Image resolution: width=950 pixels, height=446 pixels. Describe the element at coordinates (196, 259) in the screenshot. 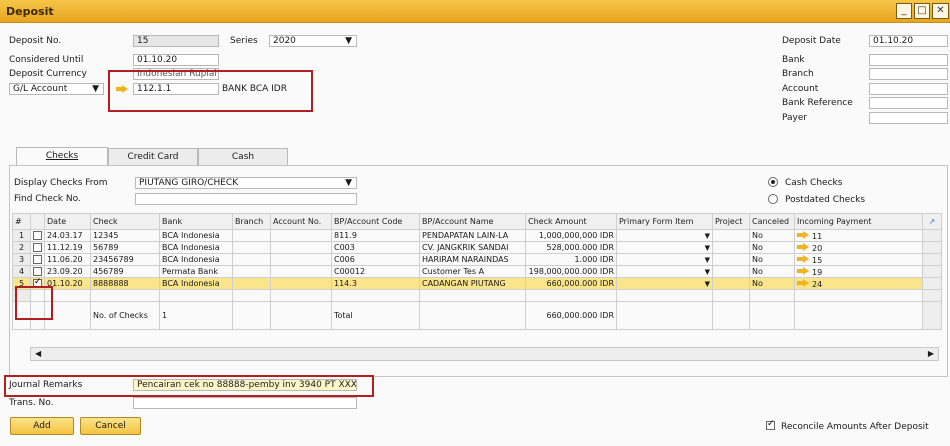

I see `cell-bank: BCA Indonesia` at that location.